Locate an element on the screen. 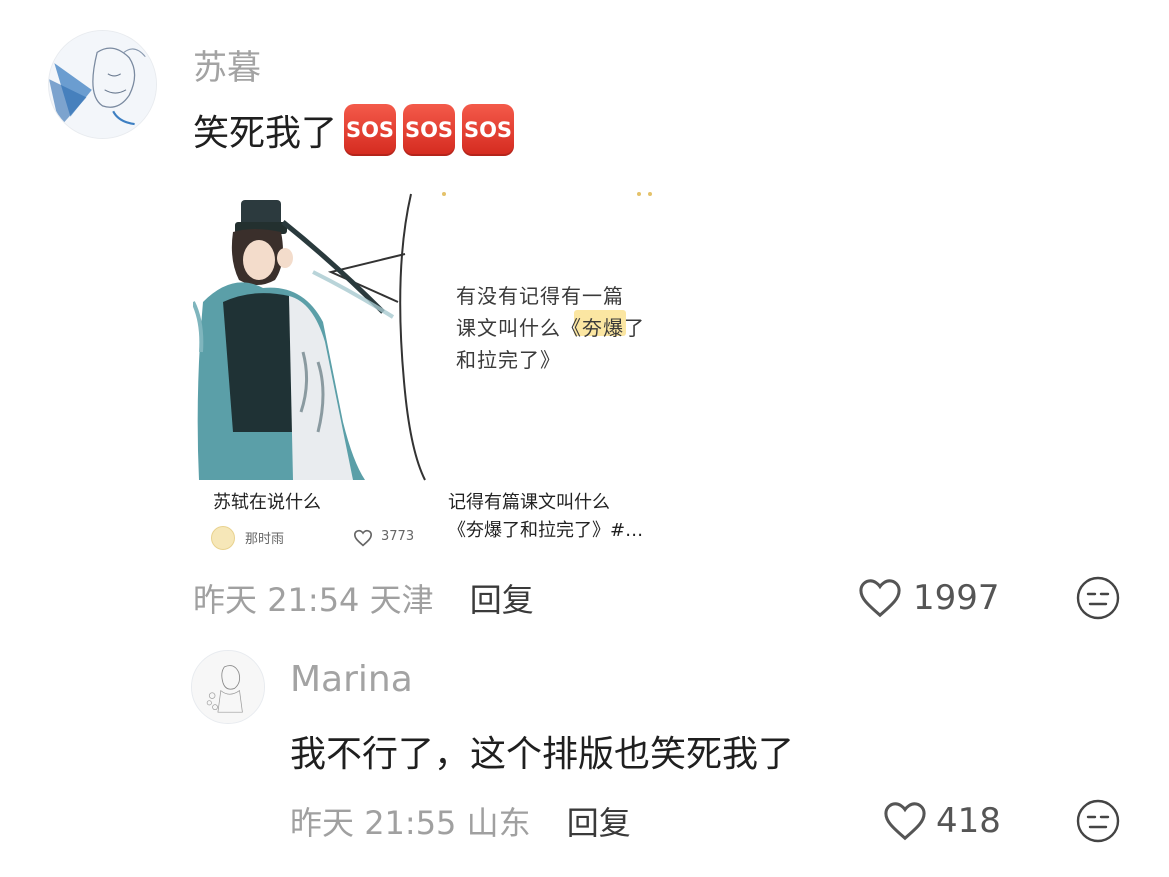  card-top-dots is located at coordinates (547, 194).